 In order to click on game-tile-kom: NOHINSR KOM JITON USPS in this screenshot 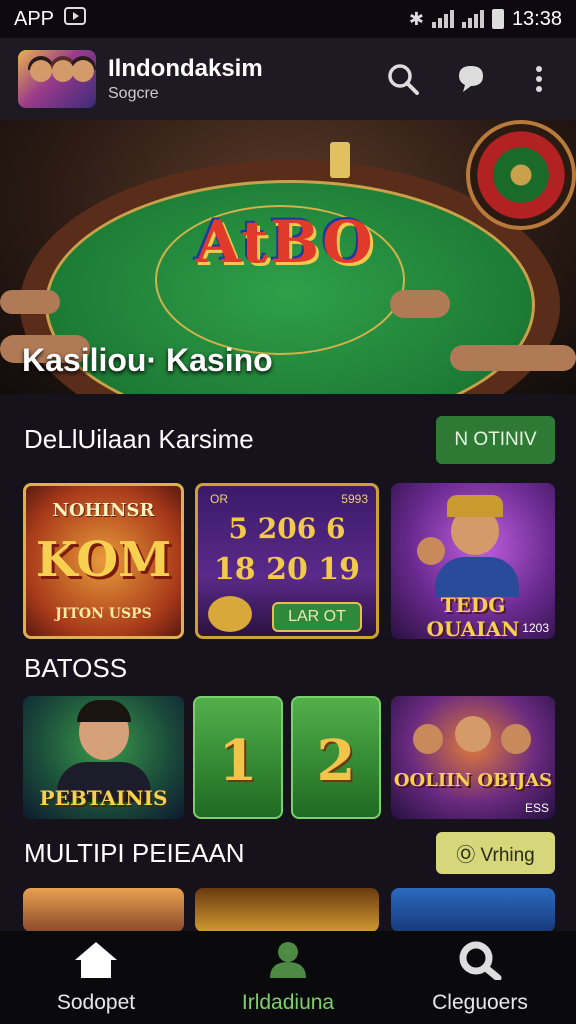, I will do `click(103, 561)`.